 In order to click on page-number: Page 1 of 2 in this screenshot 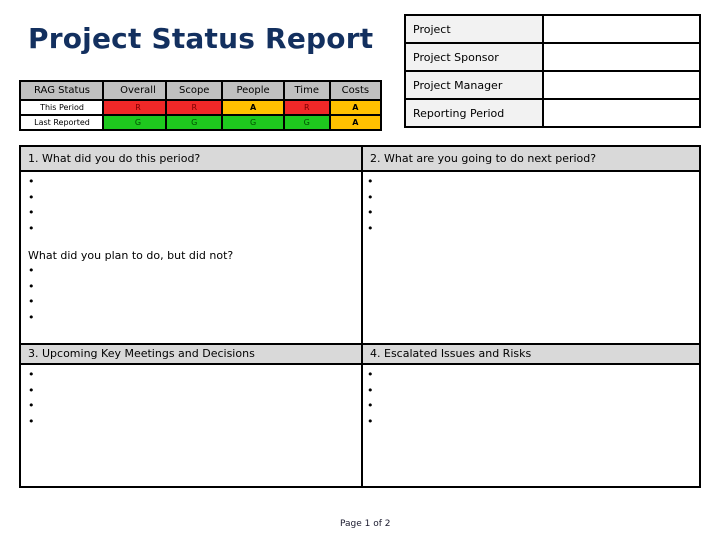, I will do `click(365, 524)`.